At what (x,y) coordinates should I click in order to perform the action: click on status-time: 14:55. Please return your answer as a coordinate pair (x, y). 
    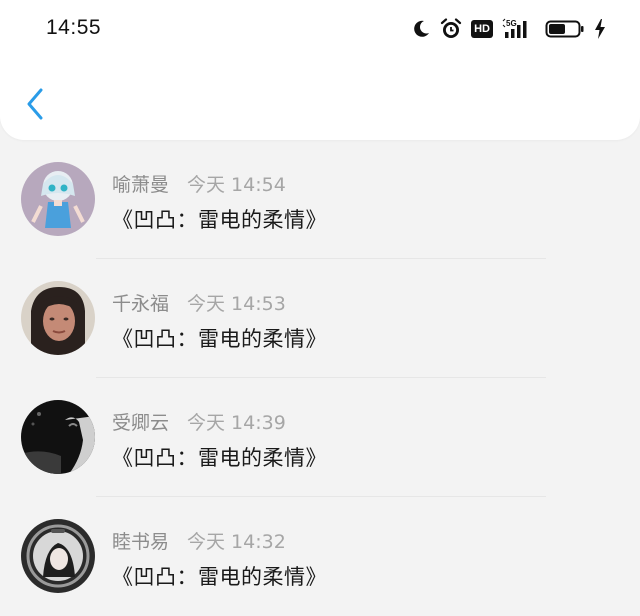
    Looking at the image, I should click on (74, 27).